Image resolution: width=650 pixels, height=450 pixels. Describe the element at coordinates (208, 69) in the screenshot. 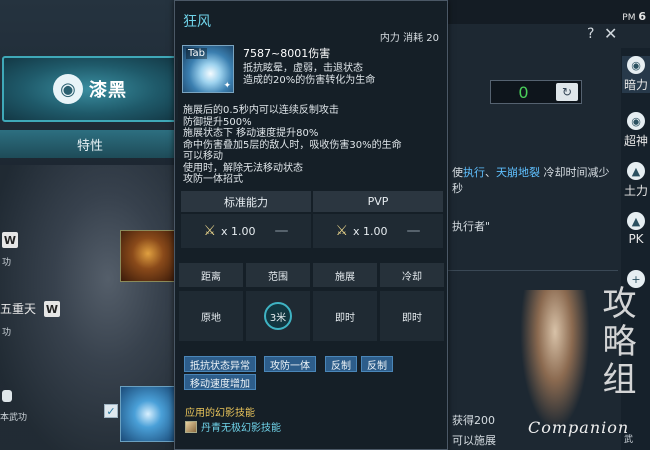

I see `skill-icon: Tab ✦` at that location.